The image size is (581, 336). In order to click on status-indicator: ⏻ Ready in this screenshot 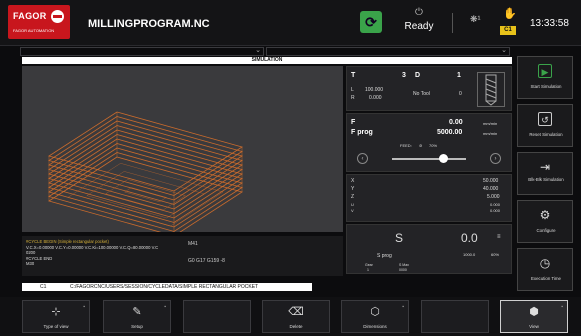, I will do `click(419, 20)`.